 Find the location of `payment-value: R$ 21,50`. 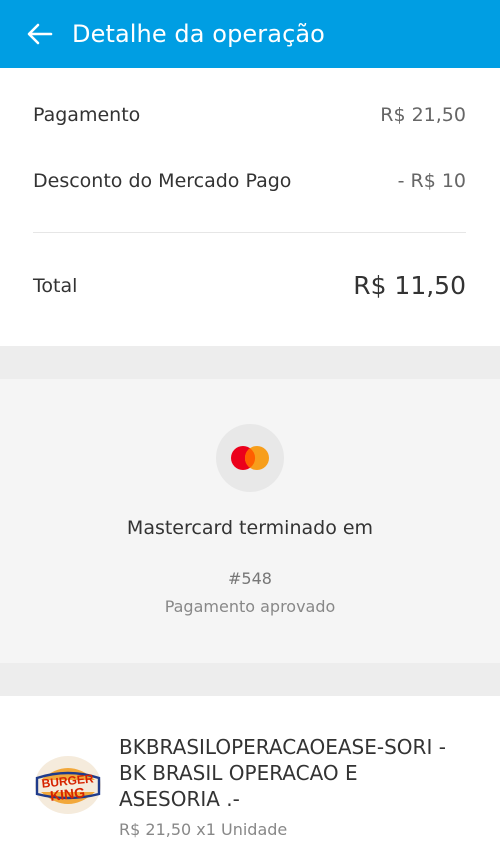

payment-value: R$ 21,50 is located at coordinates (423, 115).